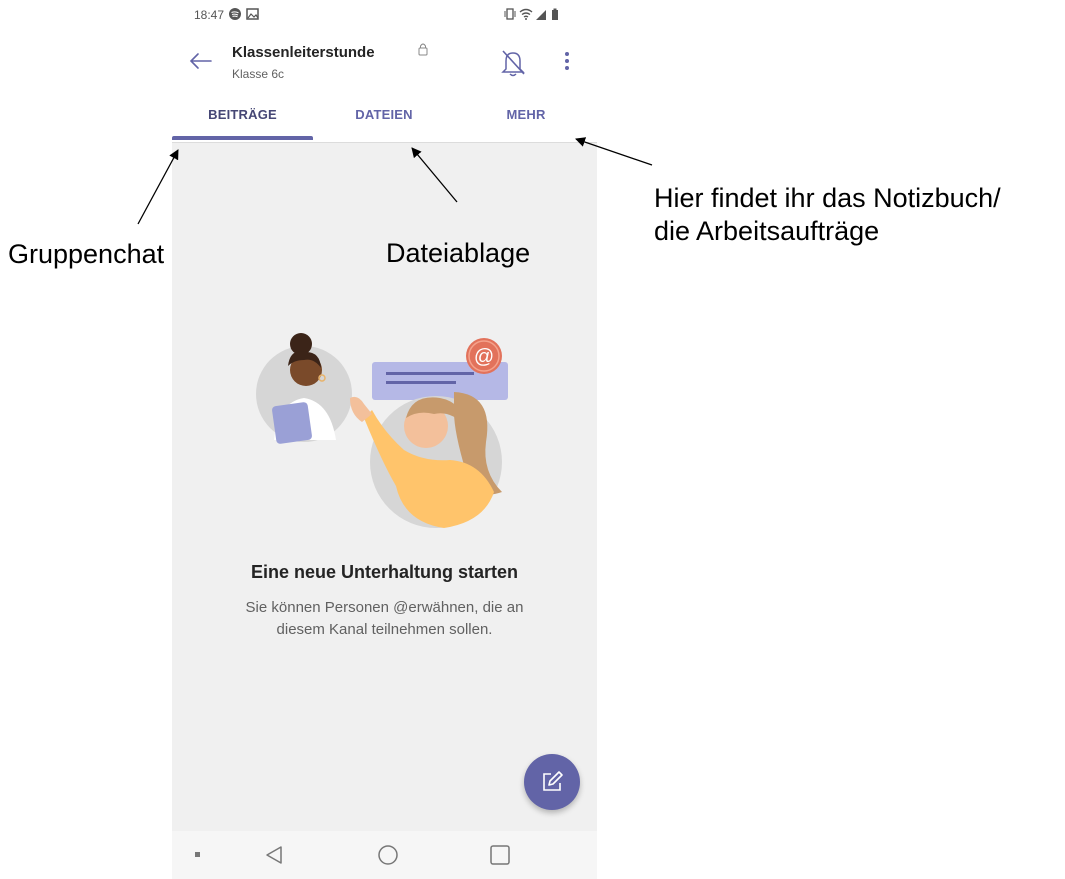 This screenshot has height=879, width=1065. Describe the element at coordinates (555, 14) in the screenshot. I see `battery-icon` at that location.